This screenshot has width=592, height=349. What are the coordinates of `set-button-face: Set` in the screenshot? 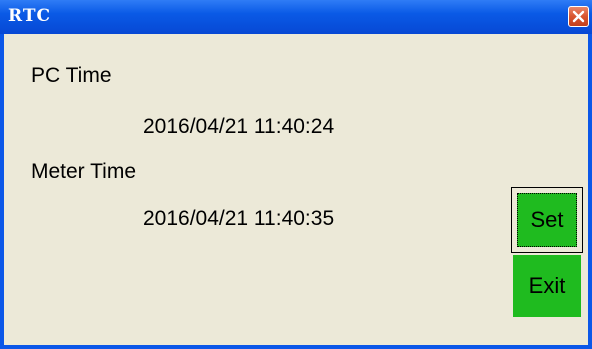 It's located at (547, 220).